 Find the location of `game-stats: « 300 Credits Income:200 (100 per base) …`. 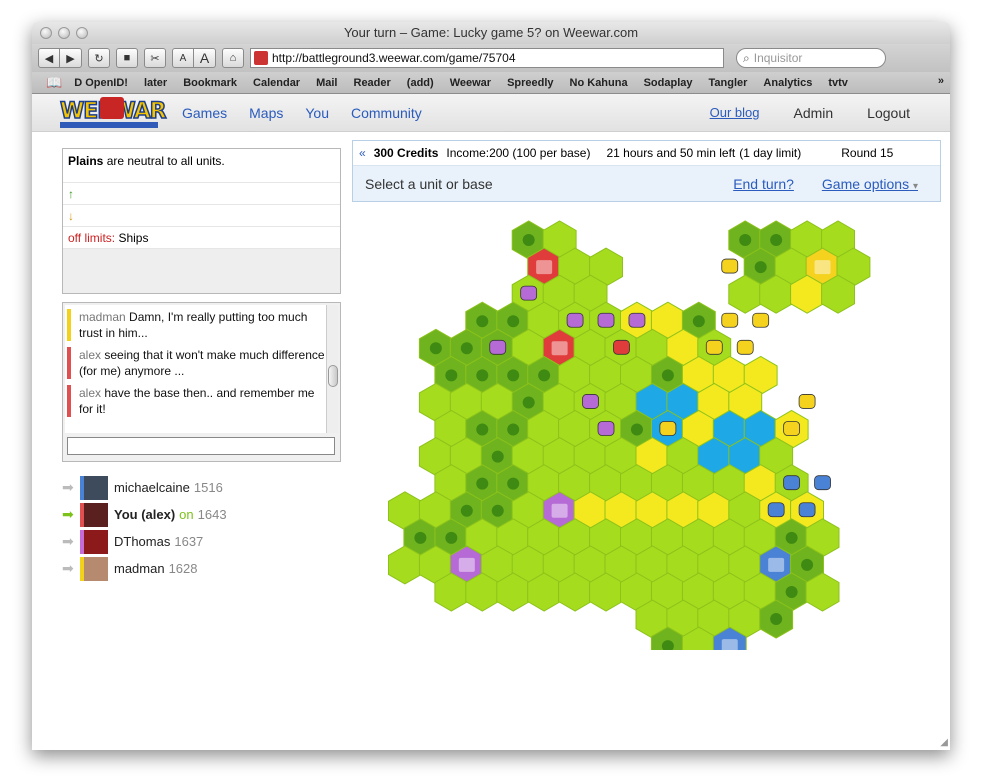

game-stats: « 300 Credits Income:200 (100 per base) … is located at coordinates (646, 153).